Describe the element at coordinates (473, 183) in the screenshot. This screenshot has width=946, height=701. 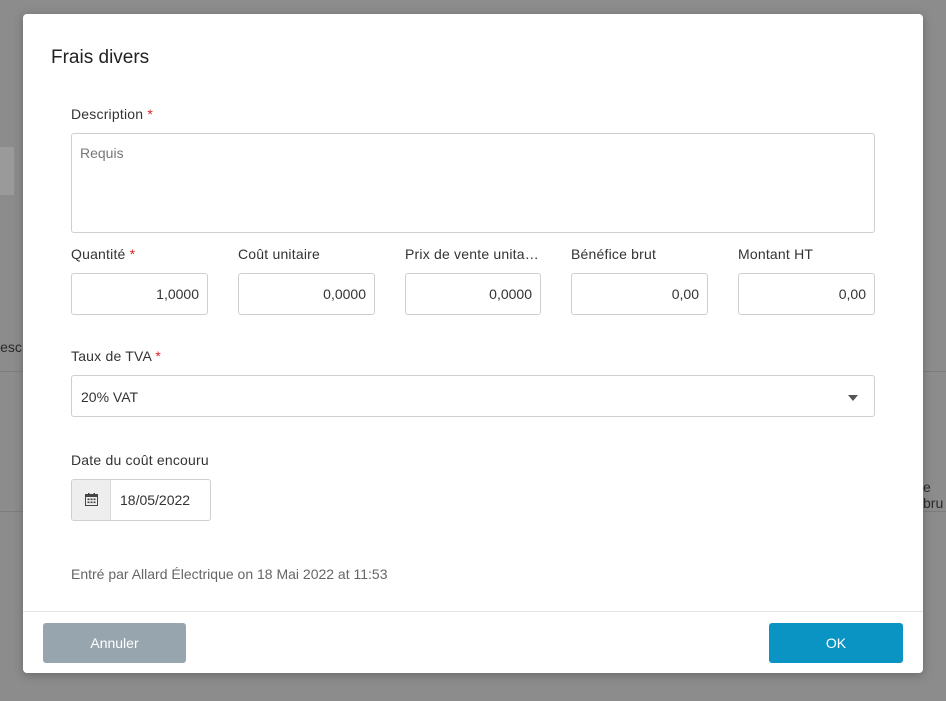
I see `description-input` at that location.